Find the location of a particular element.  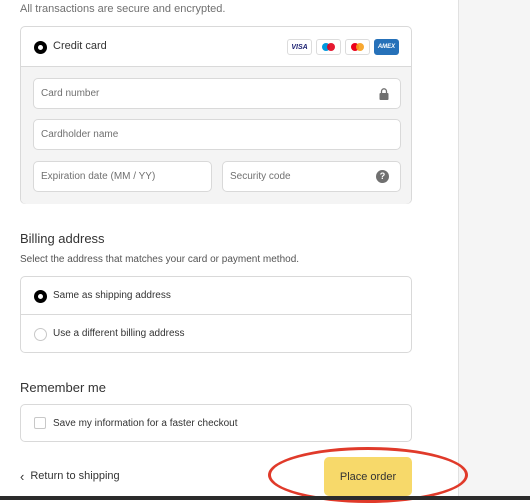

chevron-left-icon: ‹ is located at coordinates (22, 476).